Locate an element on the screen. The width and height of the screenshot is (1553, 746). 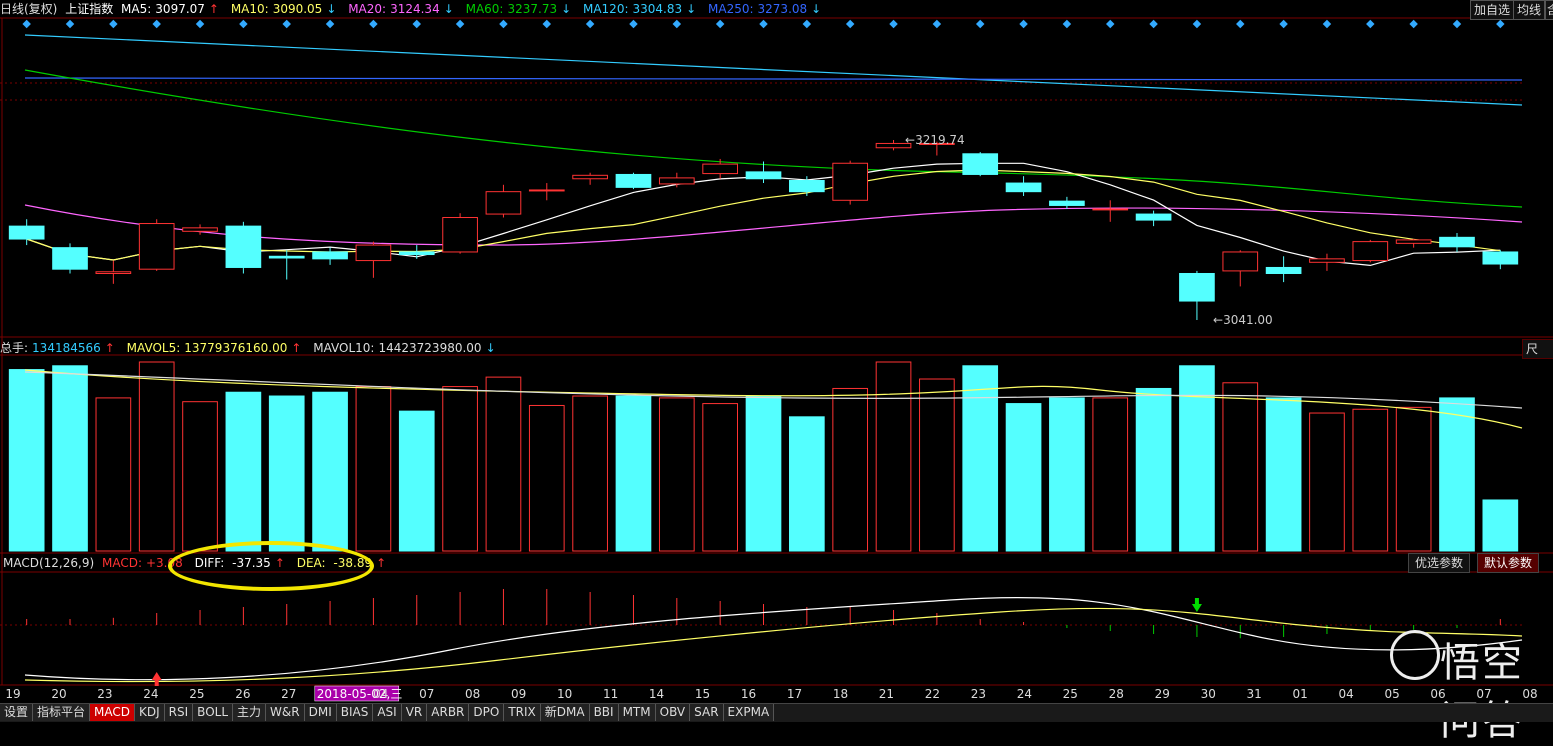
more-button: 含 is located at coordinates (1549, 10).